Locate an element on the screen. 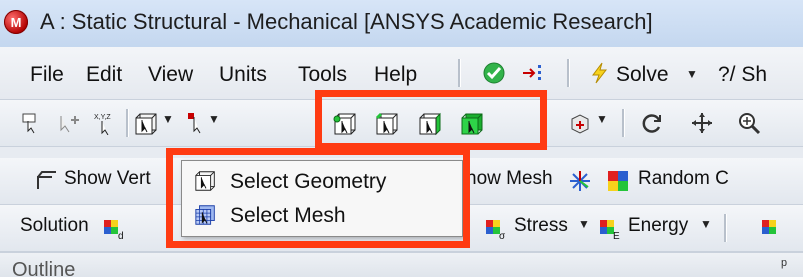  app-icon: M is located at coordinates (16, 22).